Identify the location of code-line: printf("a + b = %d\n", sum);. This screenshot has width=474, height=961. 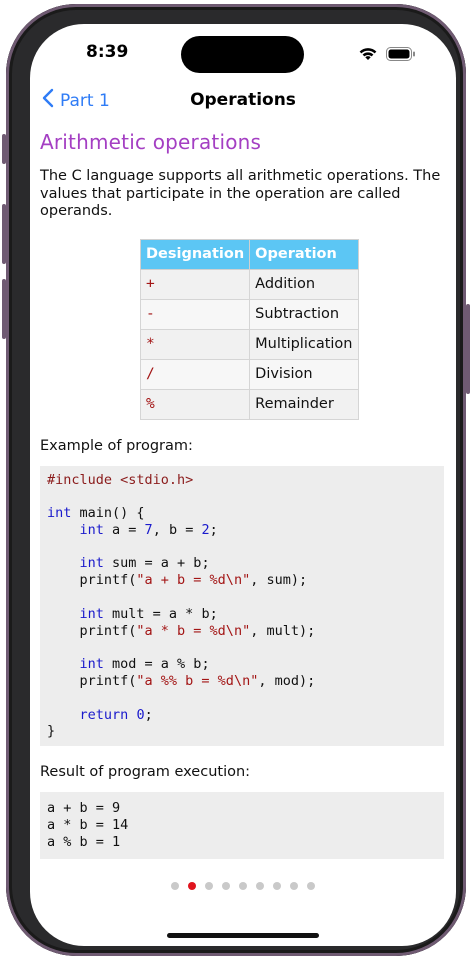
(177, 580).